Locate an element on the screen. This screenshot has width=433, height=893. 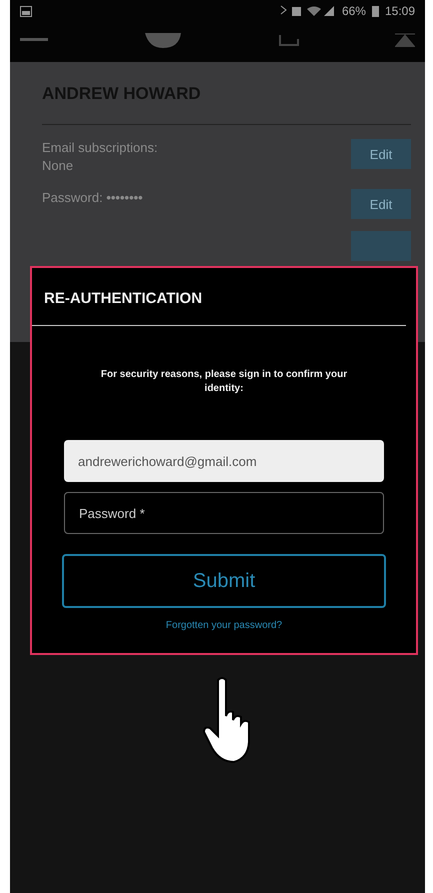
profile-field: Password: •••••••• is located at coordinates (92, 198).